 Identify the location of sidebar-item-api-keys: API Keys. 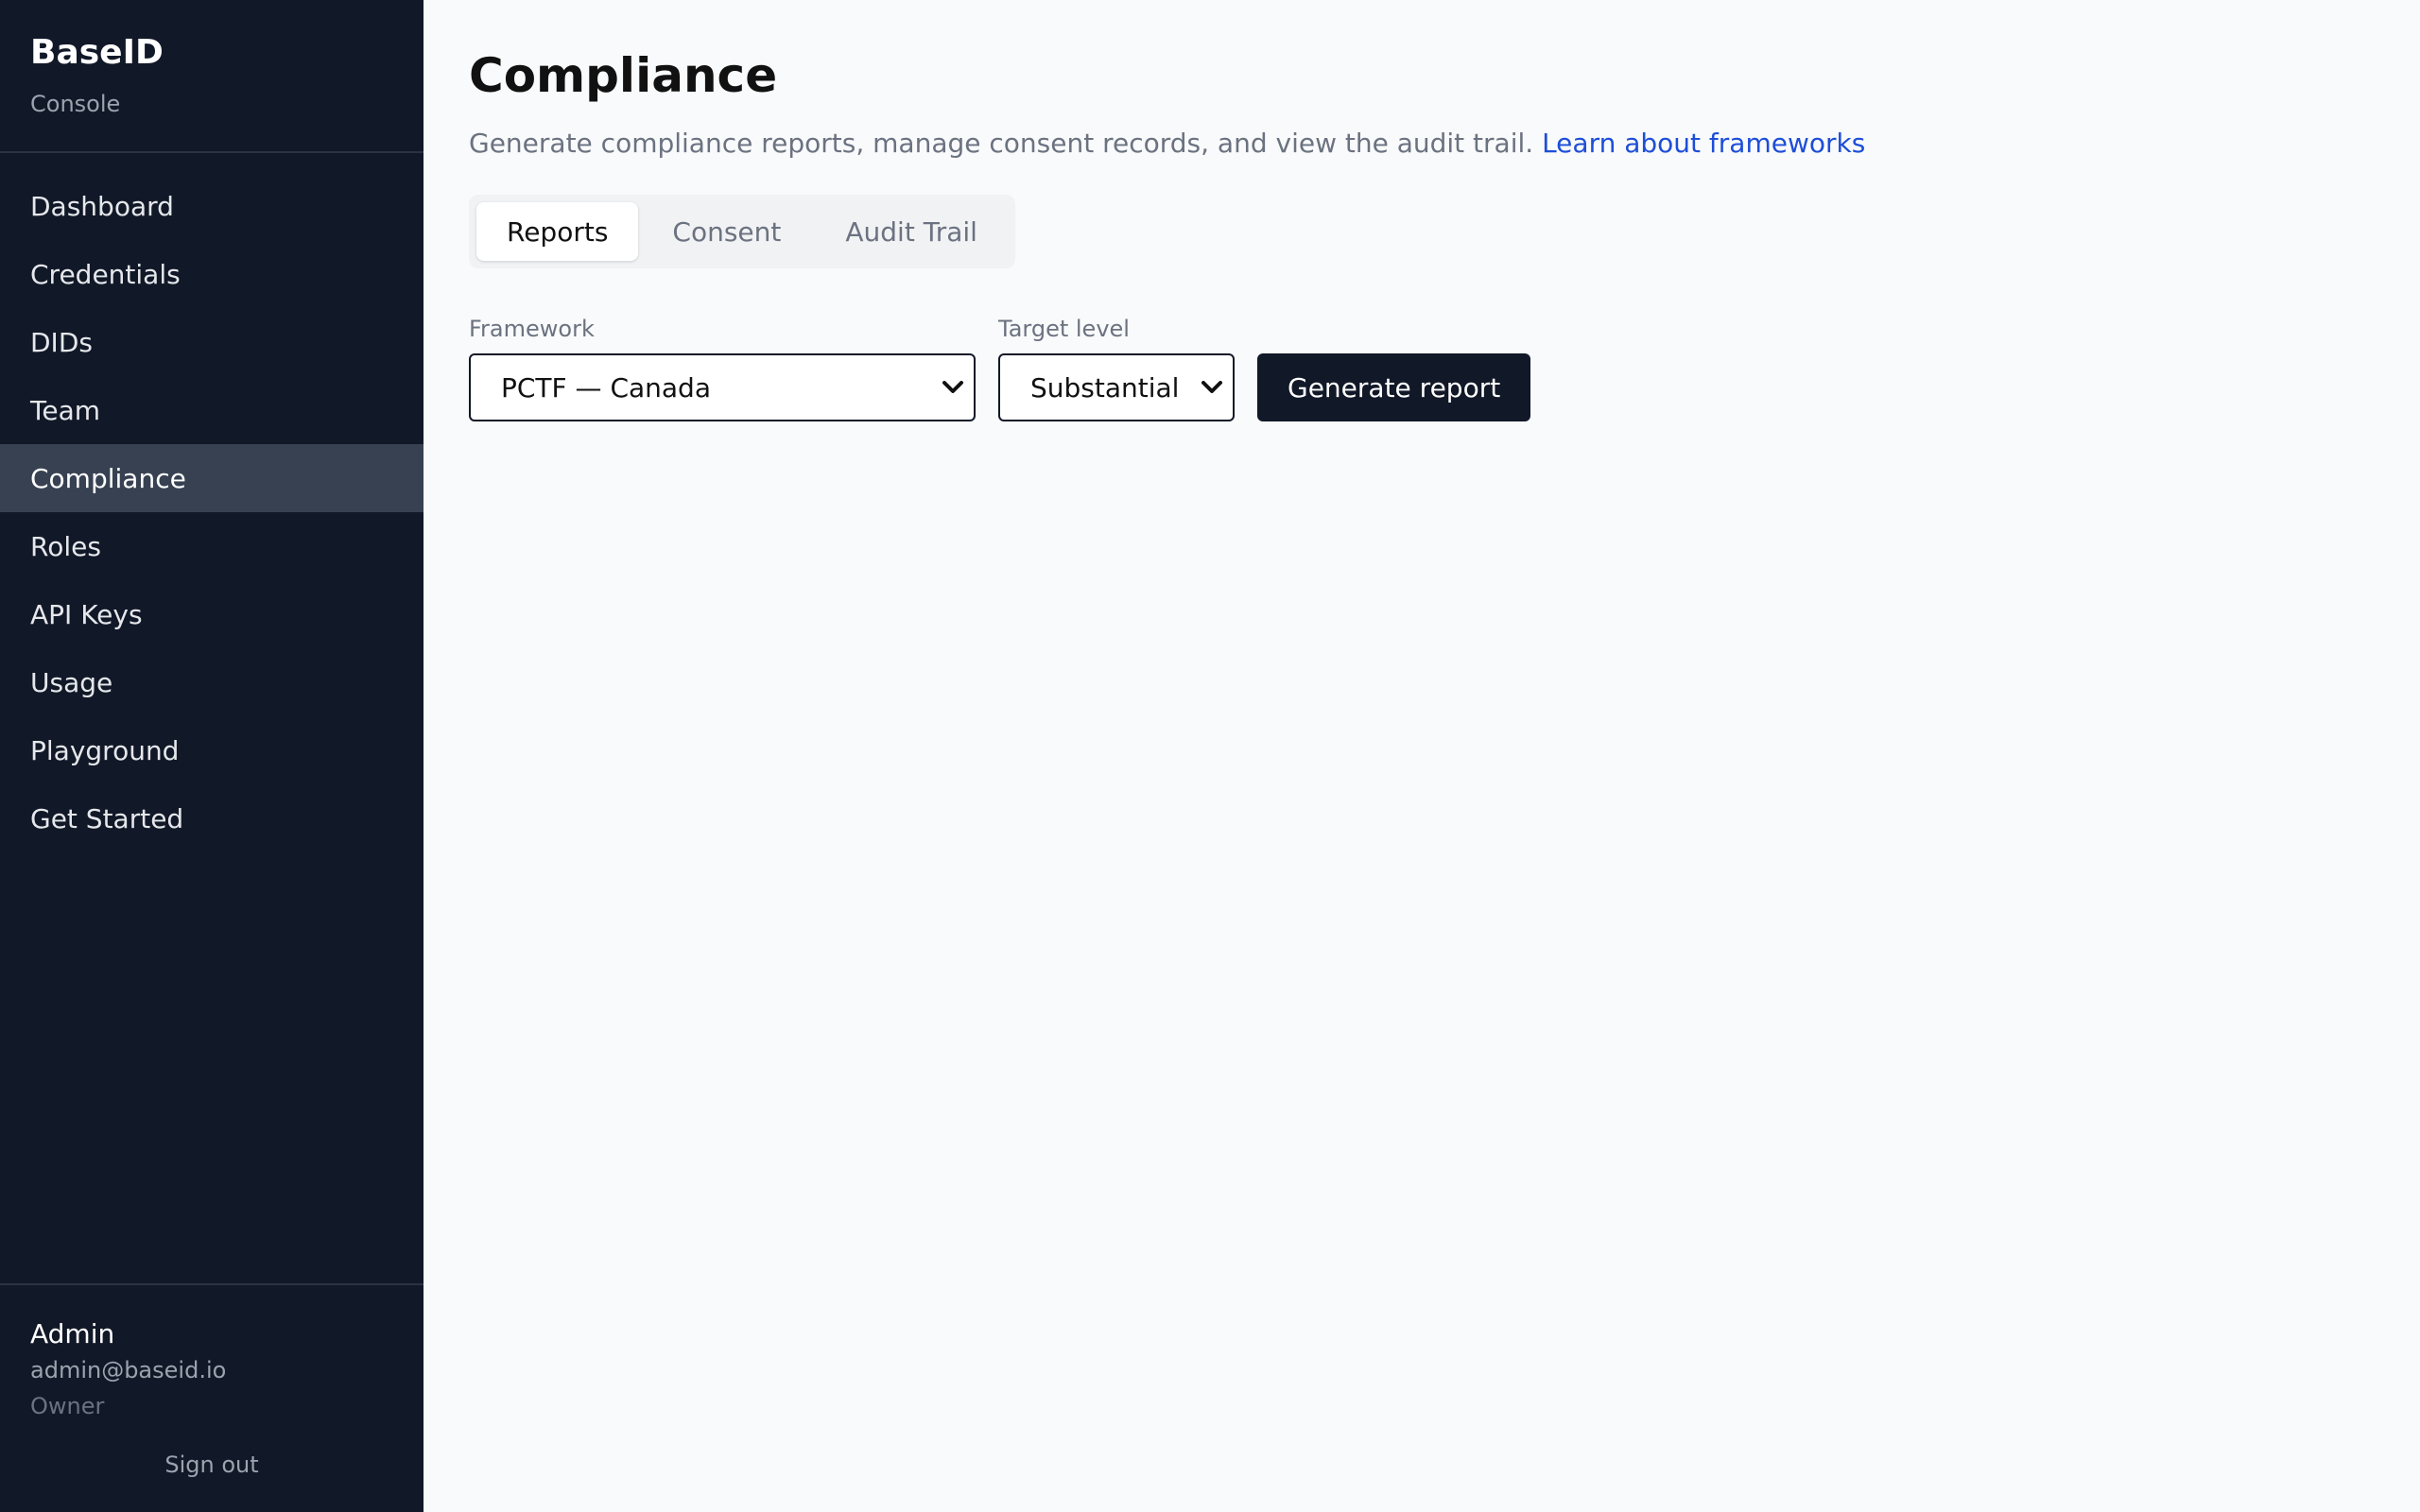
(212, 614).